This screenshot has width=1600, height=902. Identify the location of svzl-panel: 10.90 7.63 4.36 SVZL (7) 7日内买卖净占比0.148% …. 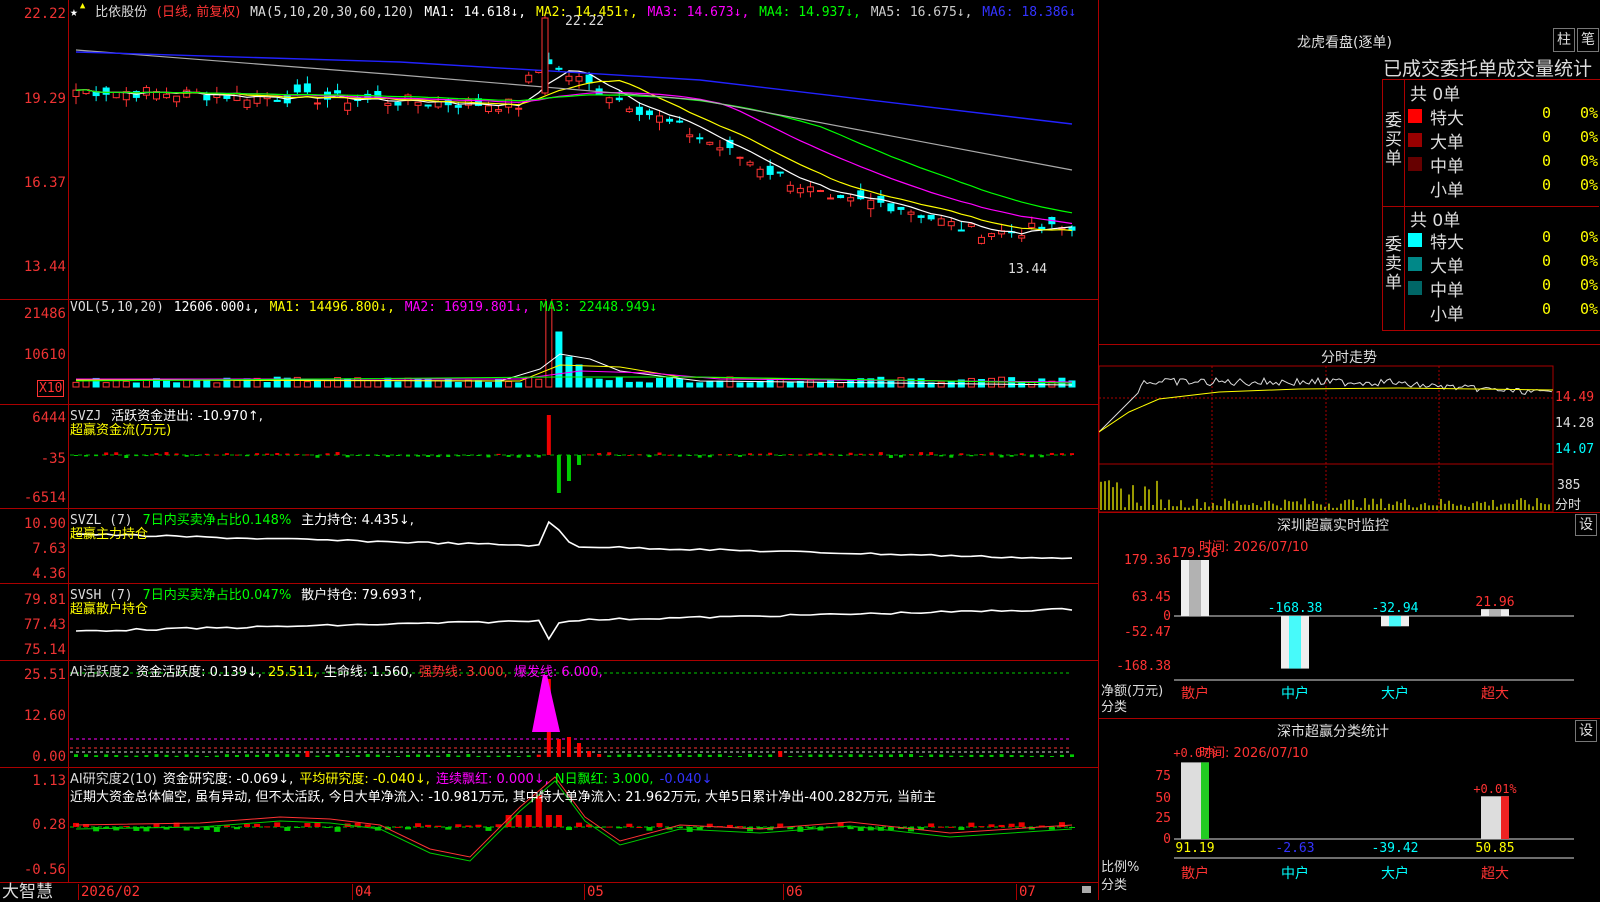
(549, 546).